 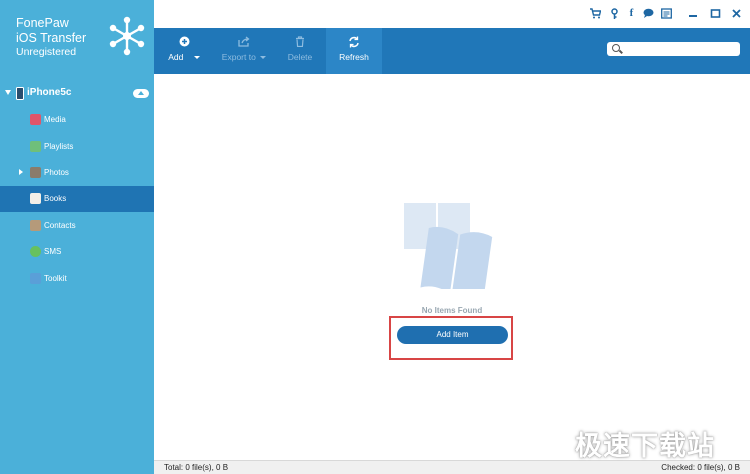 What do you see at coordinates (614, 13) in the screenshot?
I see `key-icon` at bounding box center [614, 13].